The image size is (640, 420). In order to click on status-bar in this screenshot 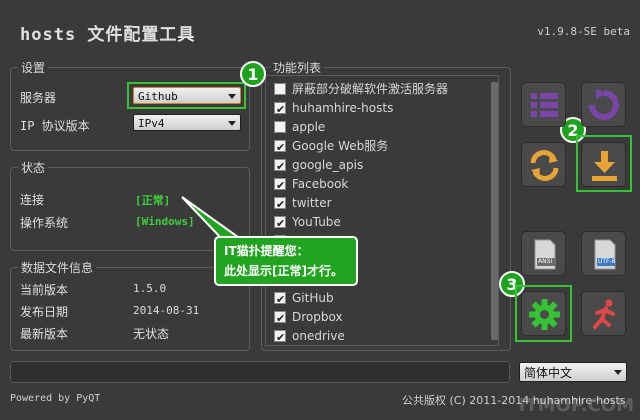, I will do `click(260, 372)`.